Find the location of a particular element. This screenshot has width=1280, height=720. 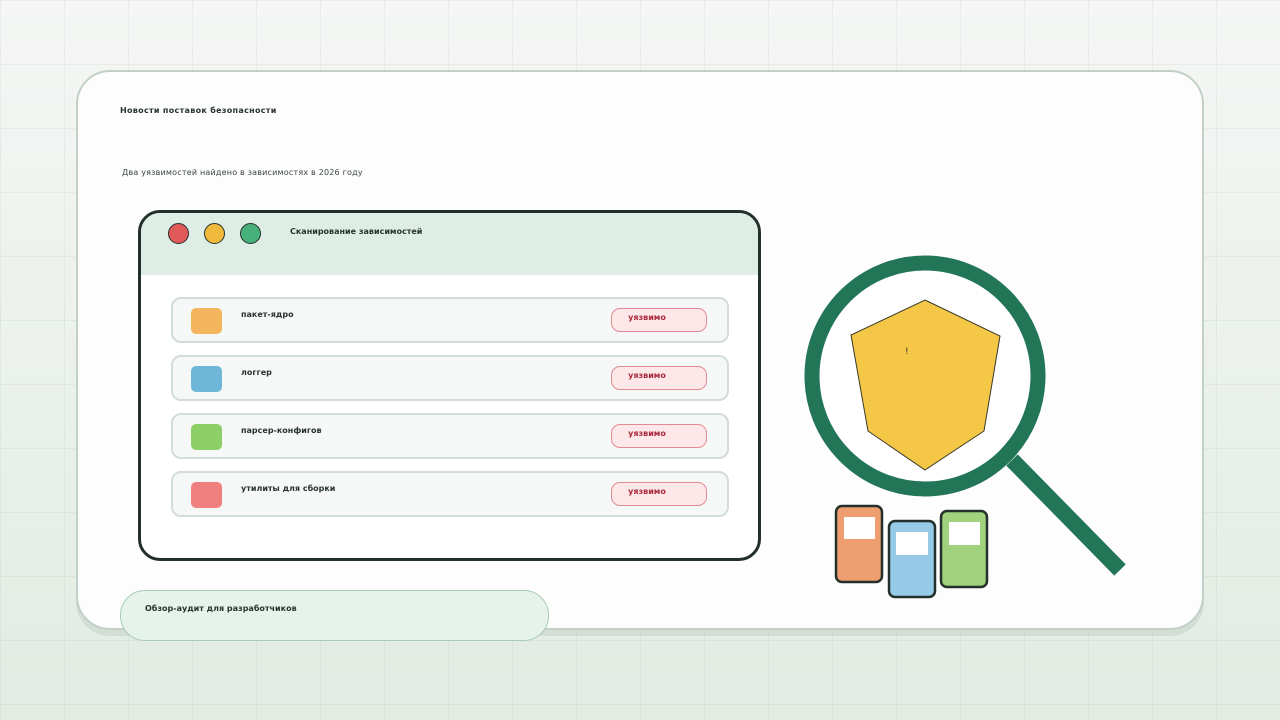

warning-mark: ! is located at coordinates (907, 352).